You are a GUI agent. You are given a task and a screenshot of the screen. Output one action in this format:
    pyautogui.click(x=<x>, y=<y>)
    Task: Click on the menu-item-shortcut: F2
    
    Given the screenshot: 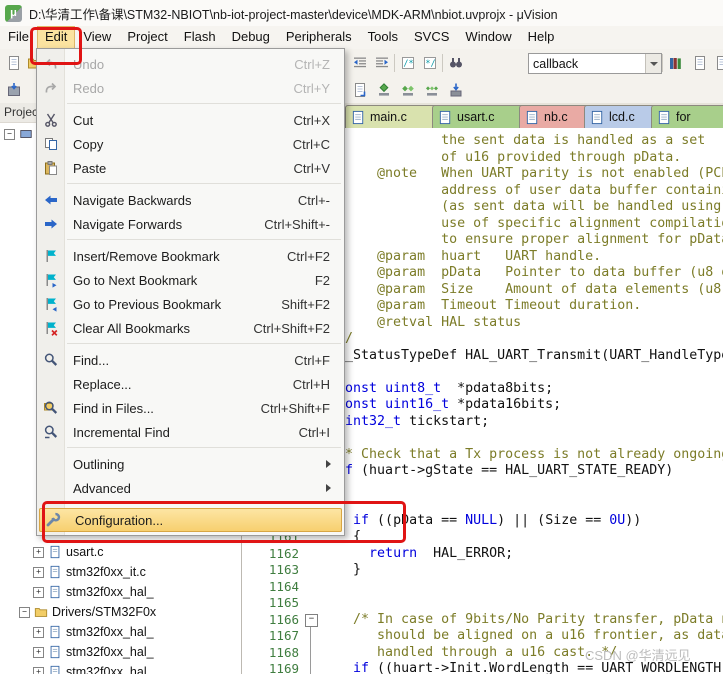 What is the action you would take?
    pyautogui.click(x=322, y=280)
    